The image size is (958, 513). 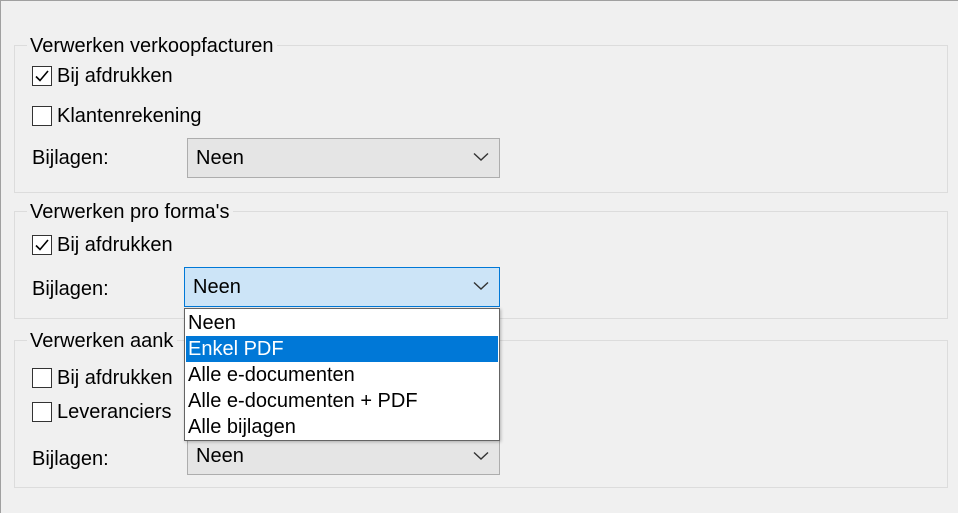 I want to click on purchase-supplier-checkbox: Leveranciers, so click(x=102, y=412).